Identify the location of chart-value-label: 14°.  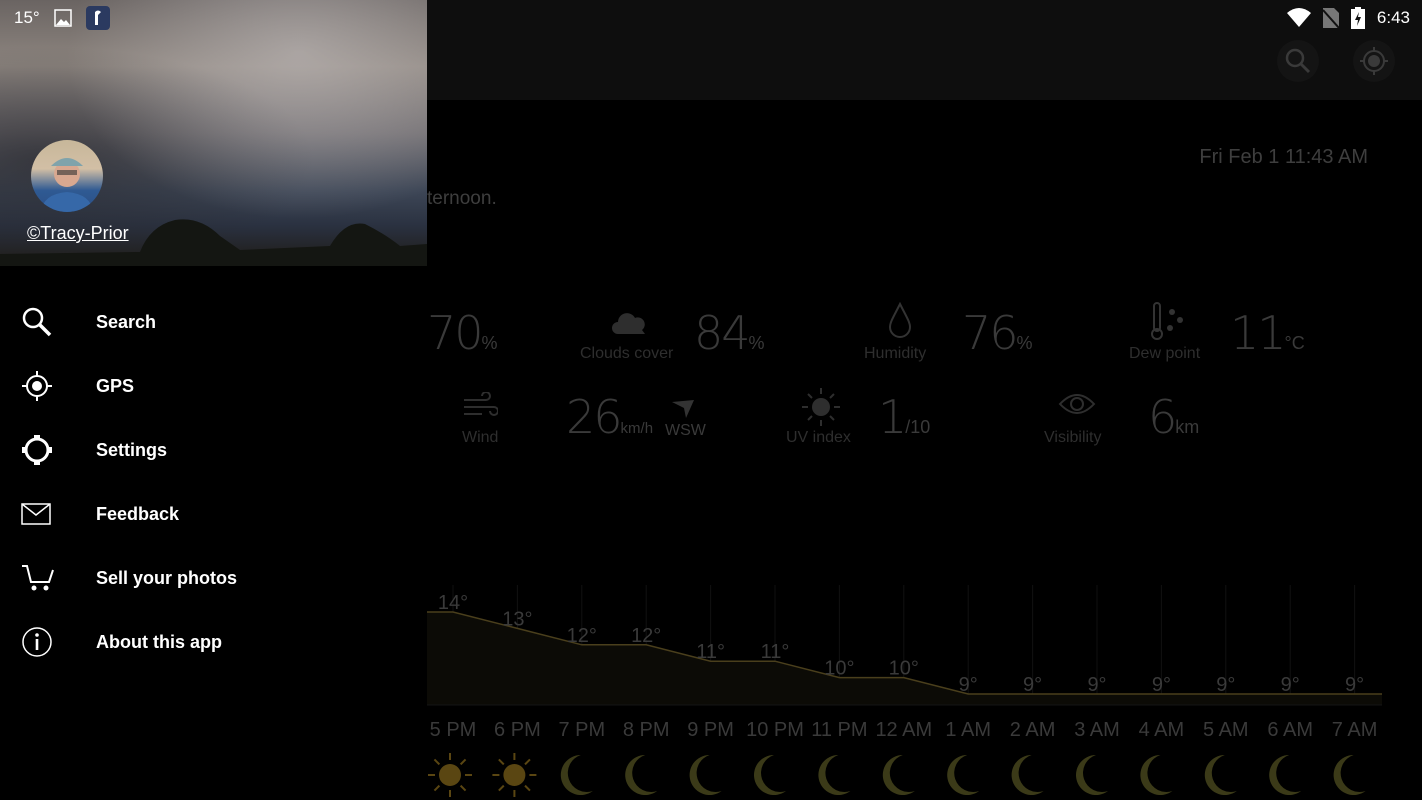
(453, 603).